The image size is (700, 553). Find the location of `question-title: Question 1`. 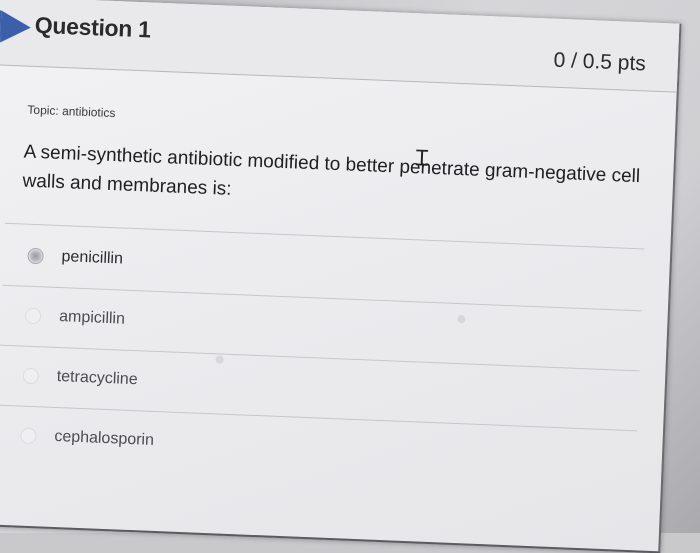

question-title: Question 1 is located at coordinates (93, 27).